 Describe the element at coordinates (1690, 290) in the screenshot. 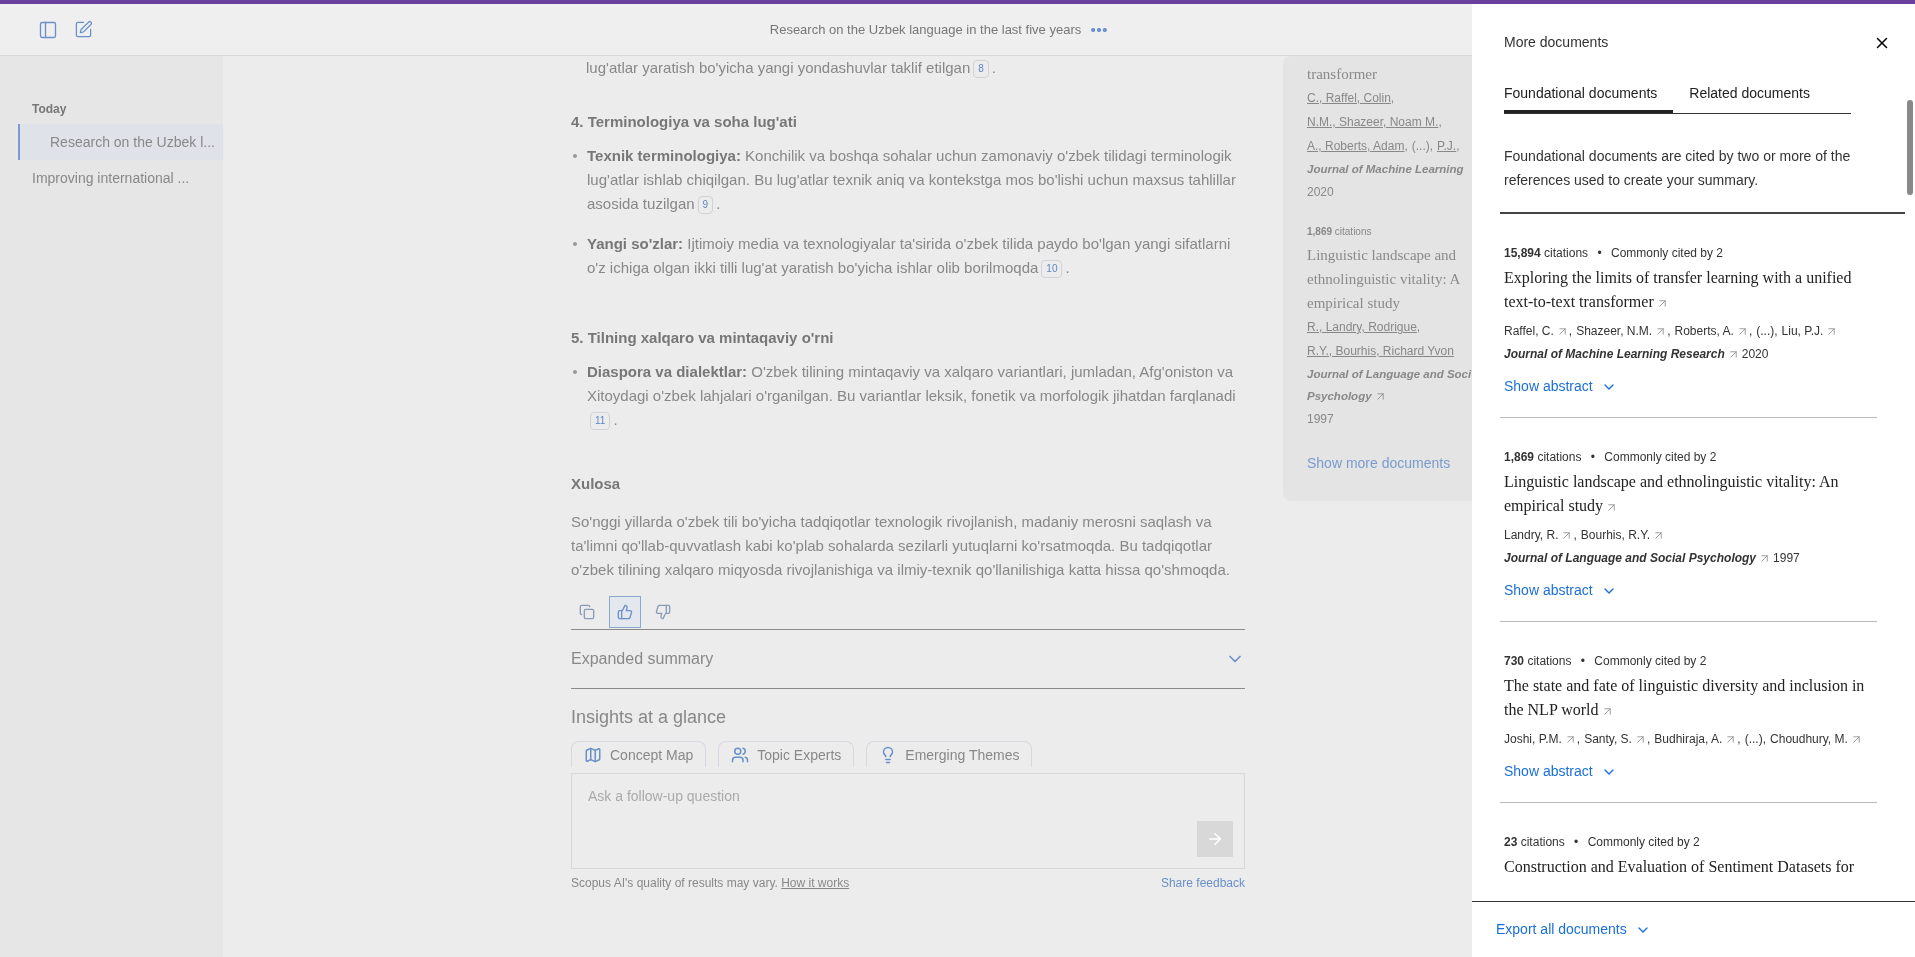

I see `document-title: Exploring the limits of transfer learning with a unified text-to-text transformer` at that location.